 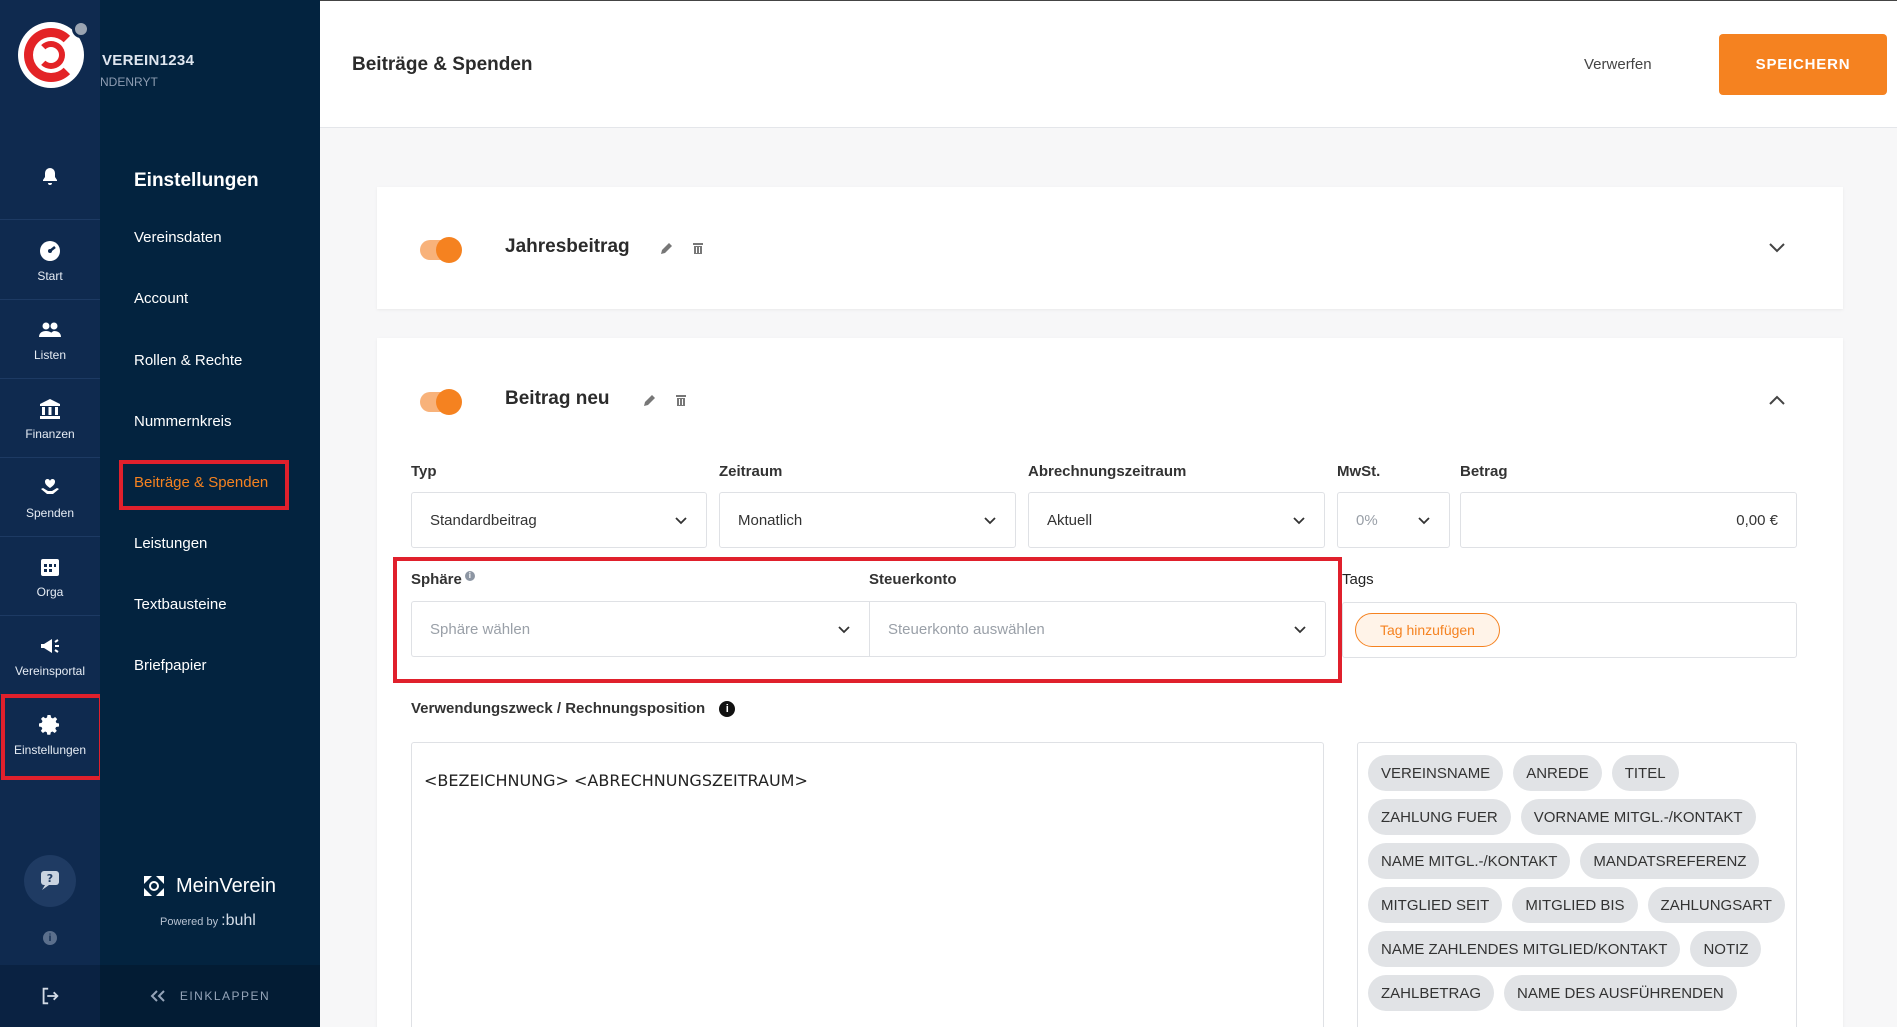 I want to click on abrechnung-label: Abrechnungszeitraum, so click(x=1107, y=471).